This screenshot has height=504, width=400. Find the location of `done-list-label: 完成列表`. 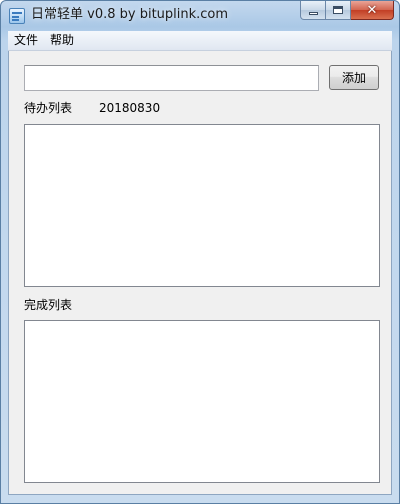

done-list-label: 完成列表 is located at coordinates (48, 305).